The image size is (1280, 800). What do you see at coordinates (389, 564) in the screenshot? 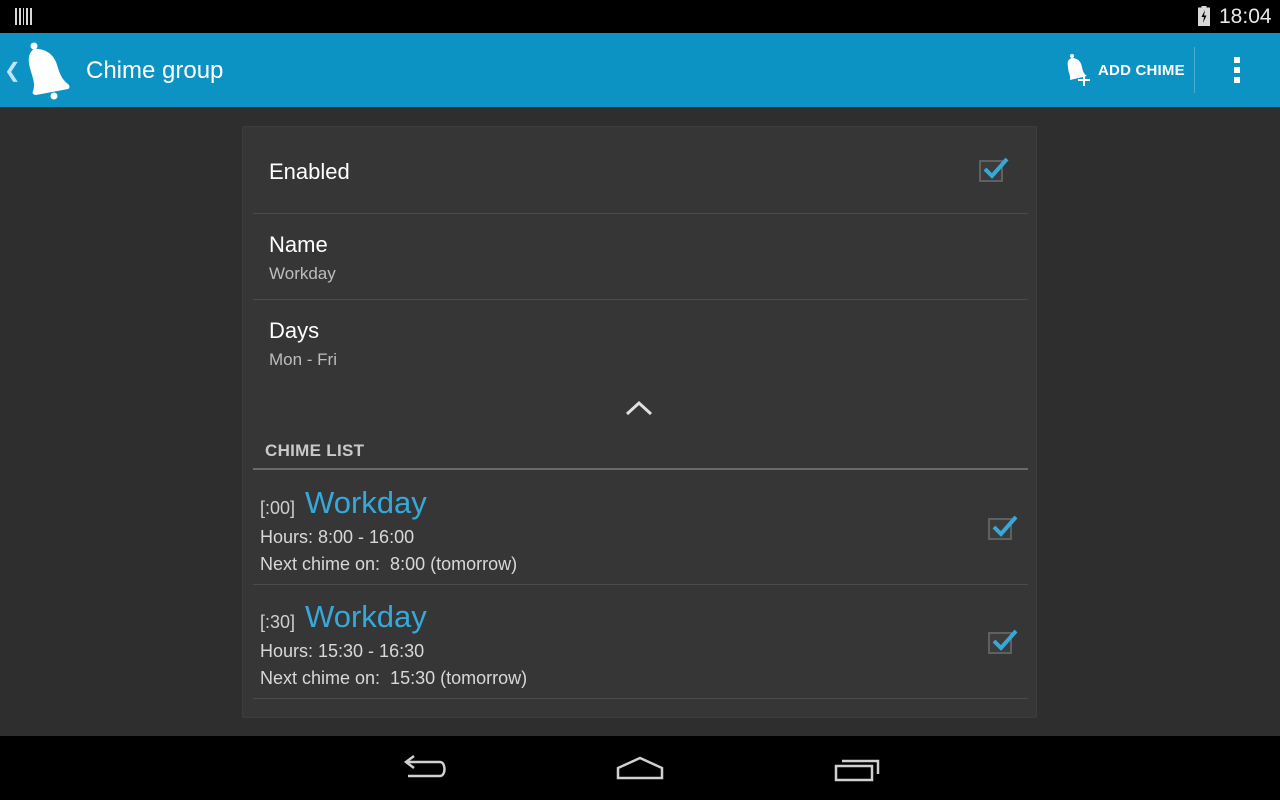
I see `chime-next: Next chime on: 8:00 (tomorrow)` at bounding box center [389, 564].